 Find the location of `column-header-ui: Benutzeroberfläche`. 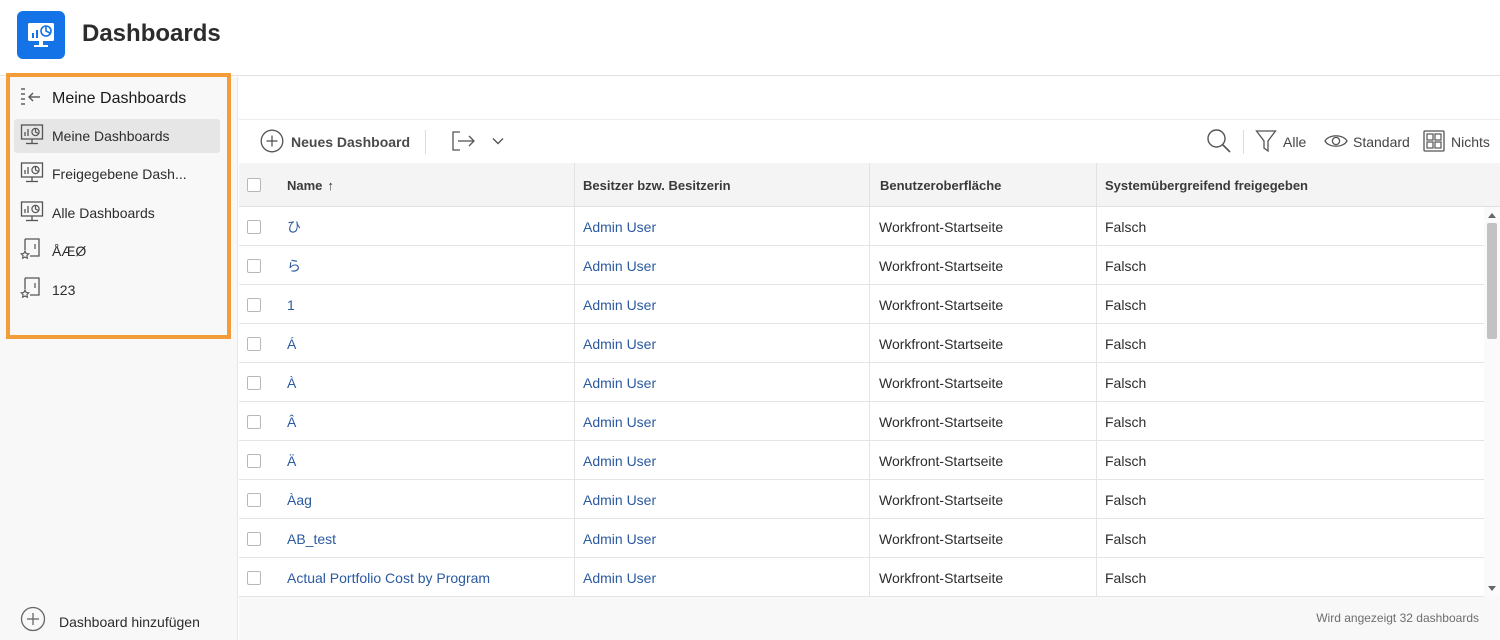

column-header-ui: Benutzeroberfläche is located at coordinates (940, 185).